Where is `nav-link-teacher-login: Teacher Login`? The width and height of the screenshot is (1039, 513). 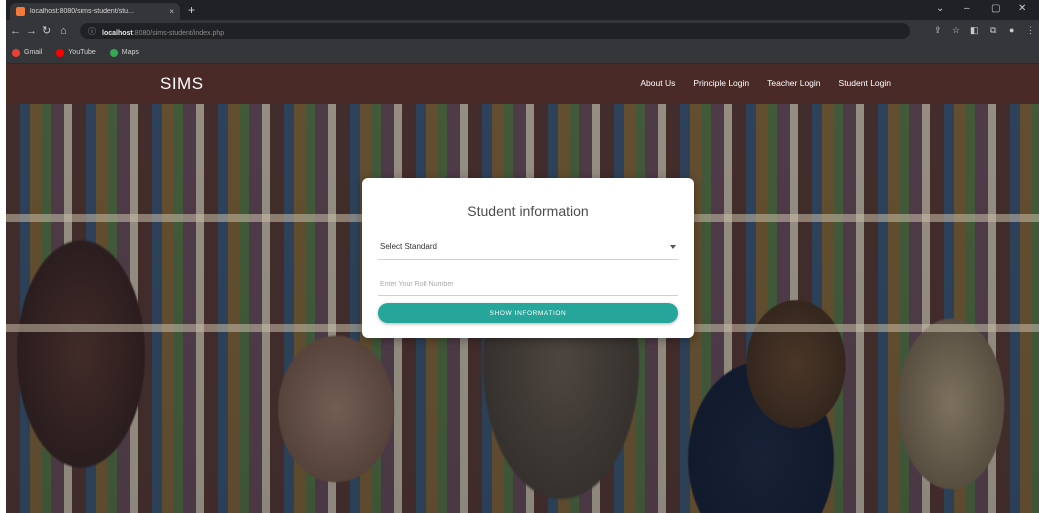 nav-link-teacher-login: Teacher Login is located at coordinates (793, 83).